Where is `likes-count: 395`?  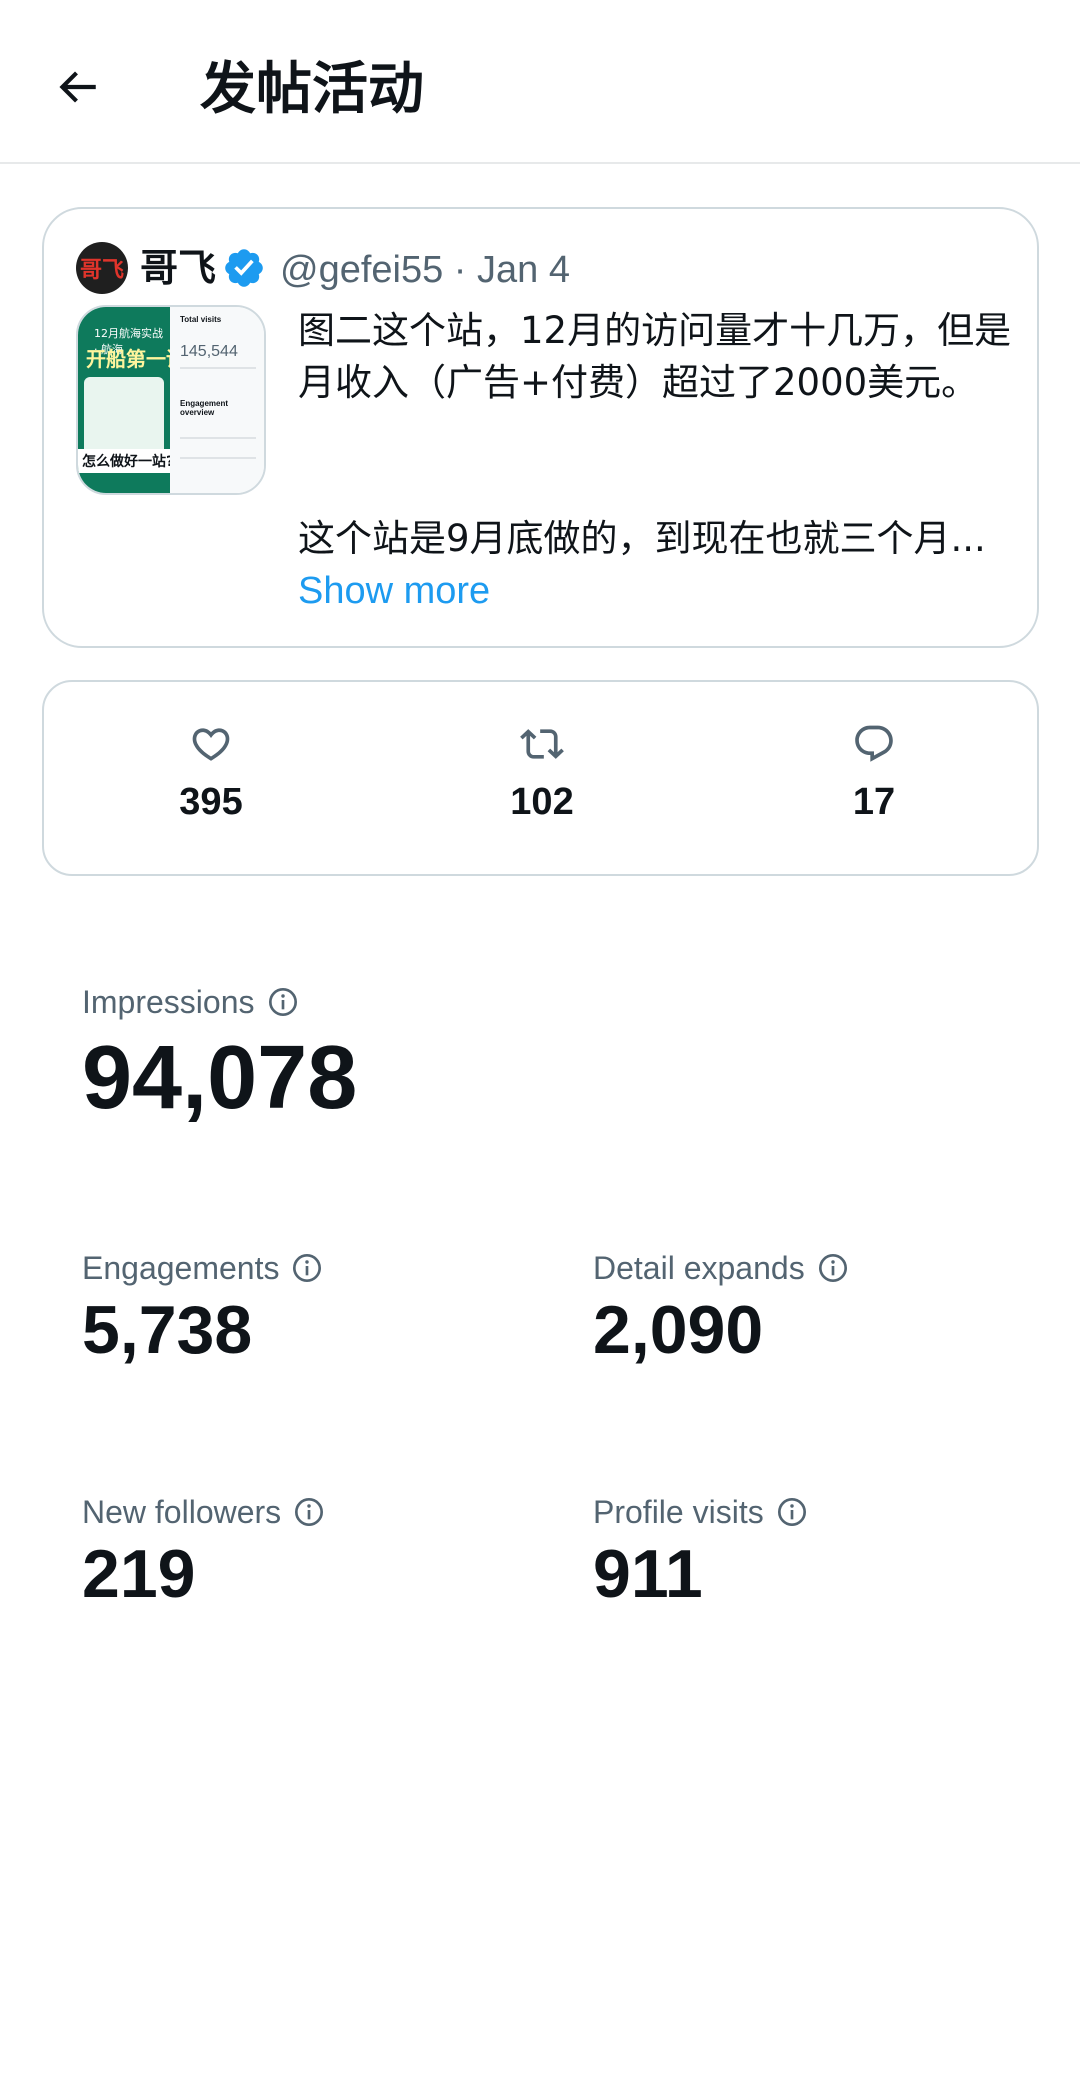
likes-count: 395 is located at coordinates (211, 802).